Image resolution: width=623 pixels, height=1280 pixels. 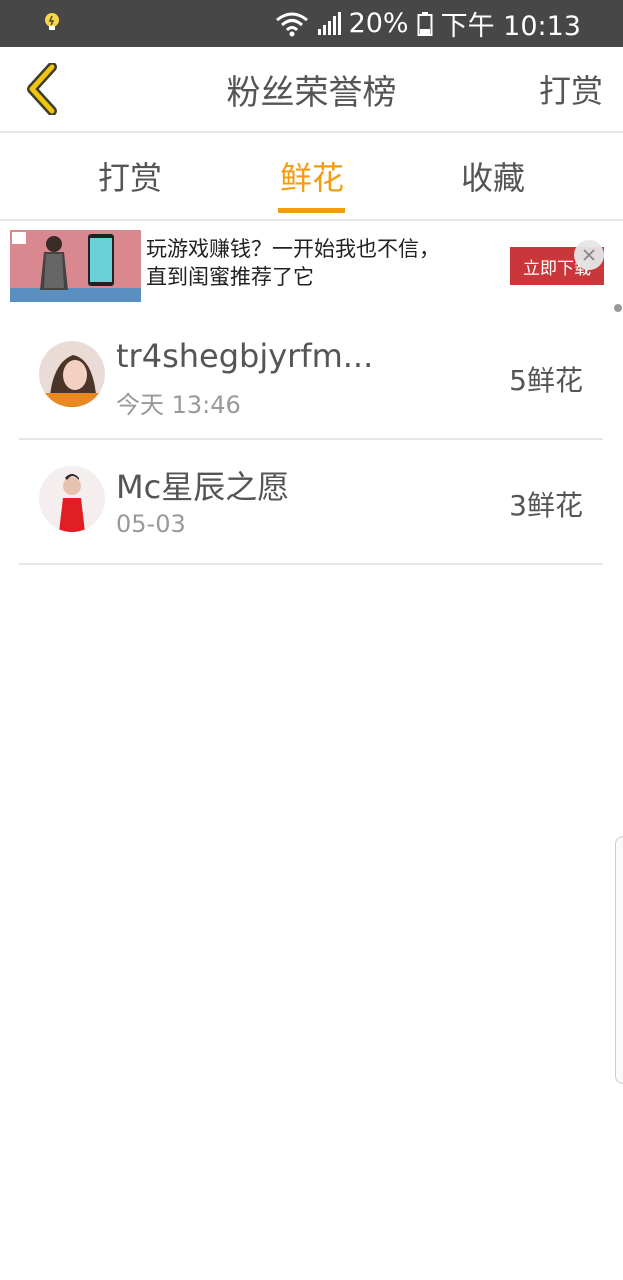 I want to click on fan-time: 05-03, so click(x=151, y=524).